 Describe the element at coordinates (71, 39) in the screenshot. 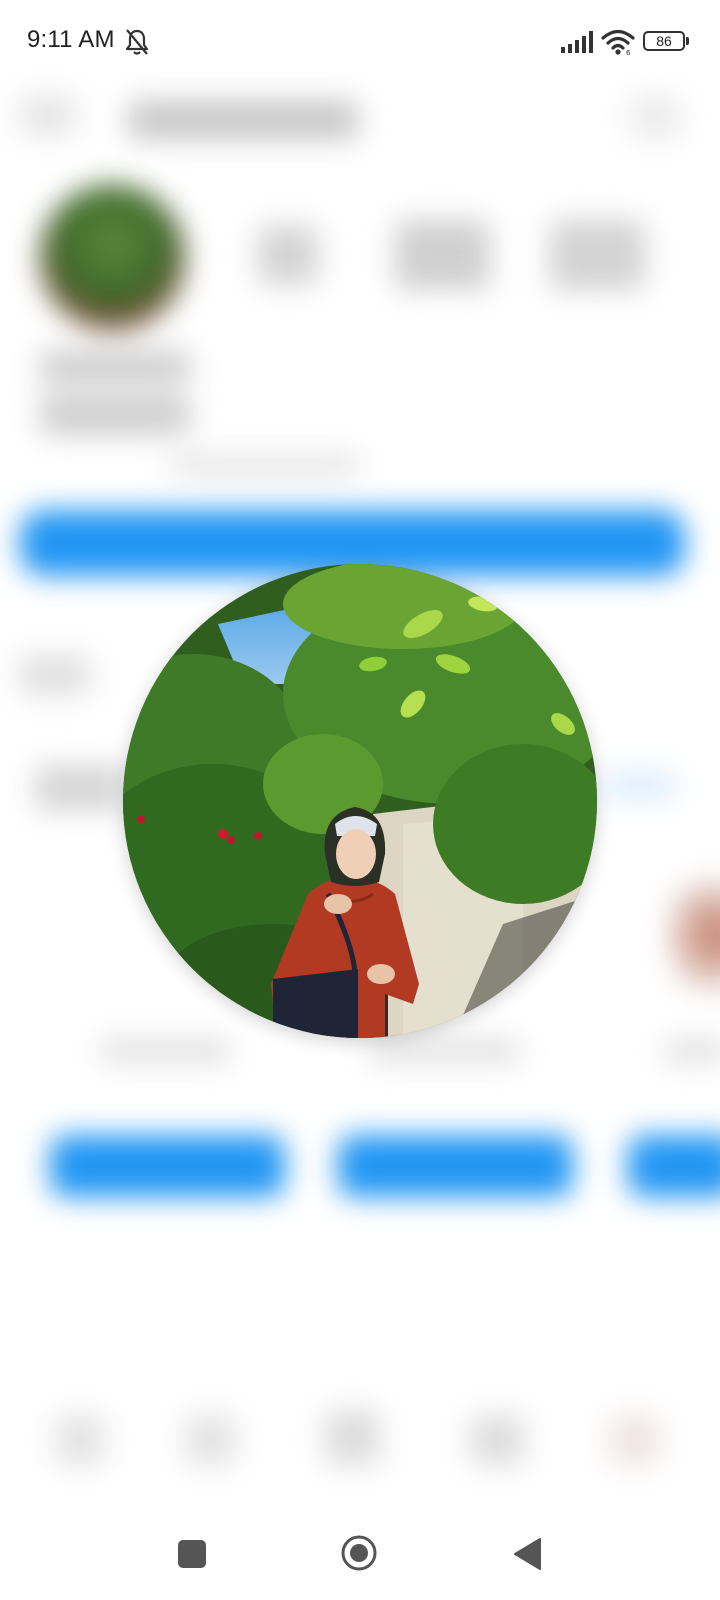

I see `status-time: 9:11 AM` at that location.